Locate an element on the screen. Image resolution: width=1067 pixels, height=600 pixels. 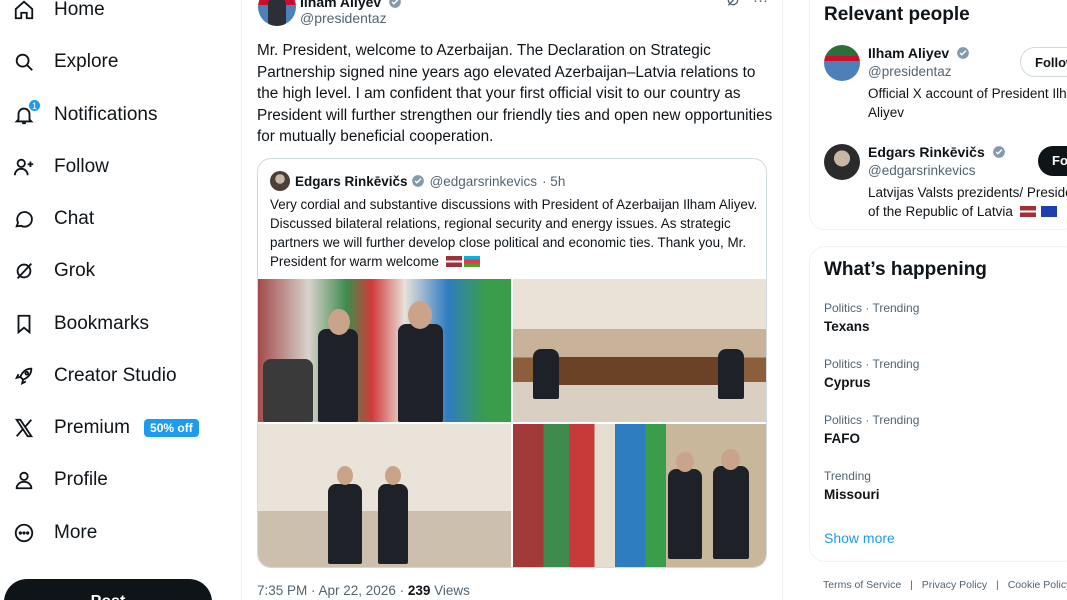
nav-item-premium: Premium 50% off is located at coordinates (105, 428).